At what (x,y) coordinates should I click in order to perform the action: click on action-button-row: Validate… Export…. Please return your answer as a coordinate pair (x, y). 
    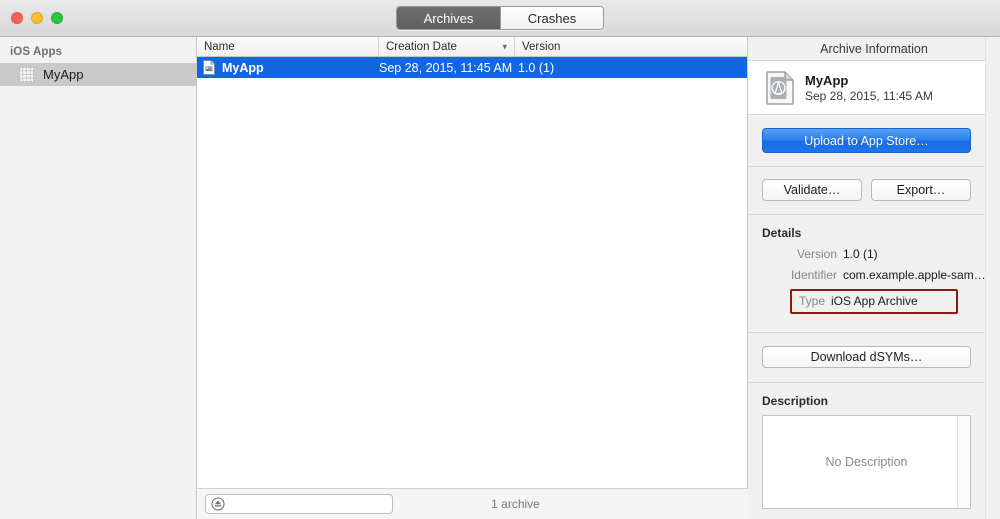
    Looking at the image, I should click on (866, 190).